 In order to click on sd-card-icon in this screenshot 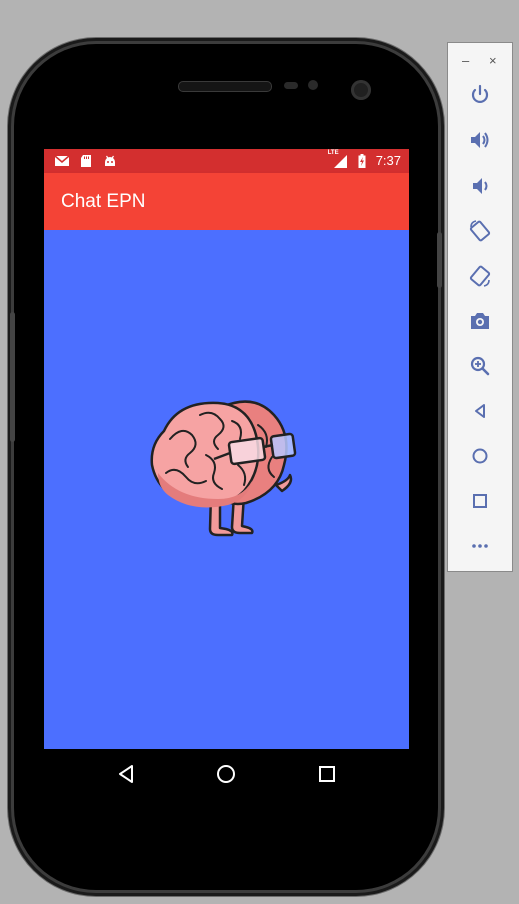, I will do `click(86, 161)`.